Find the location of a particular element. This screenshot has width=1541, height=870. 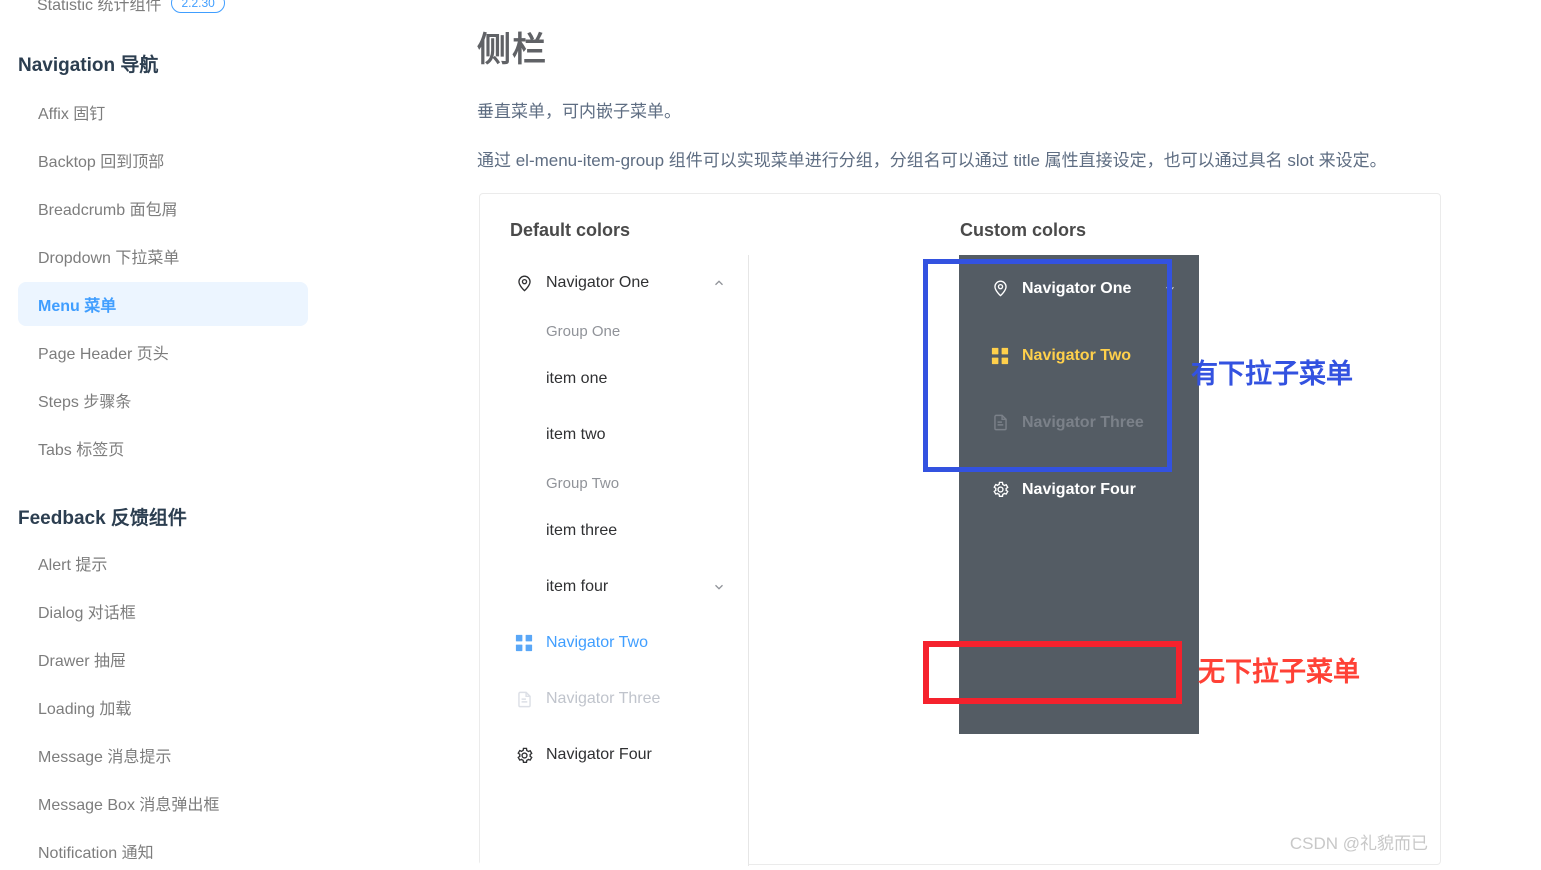

menu-item-label: item two is located at coordinates (576, 434).